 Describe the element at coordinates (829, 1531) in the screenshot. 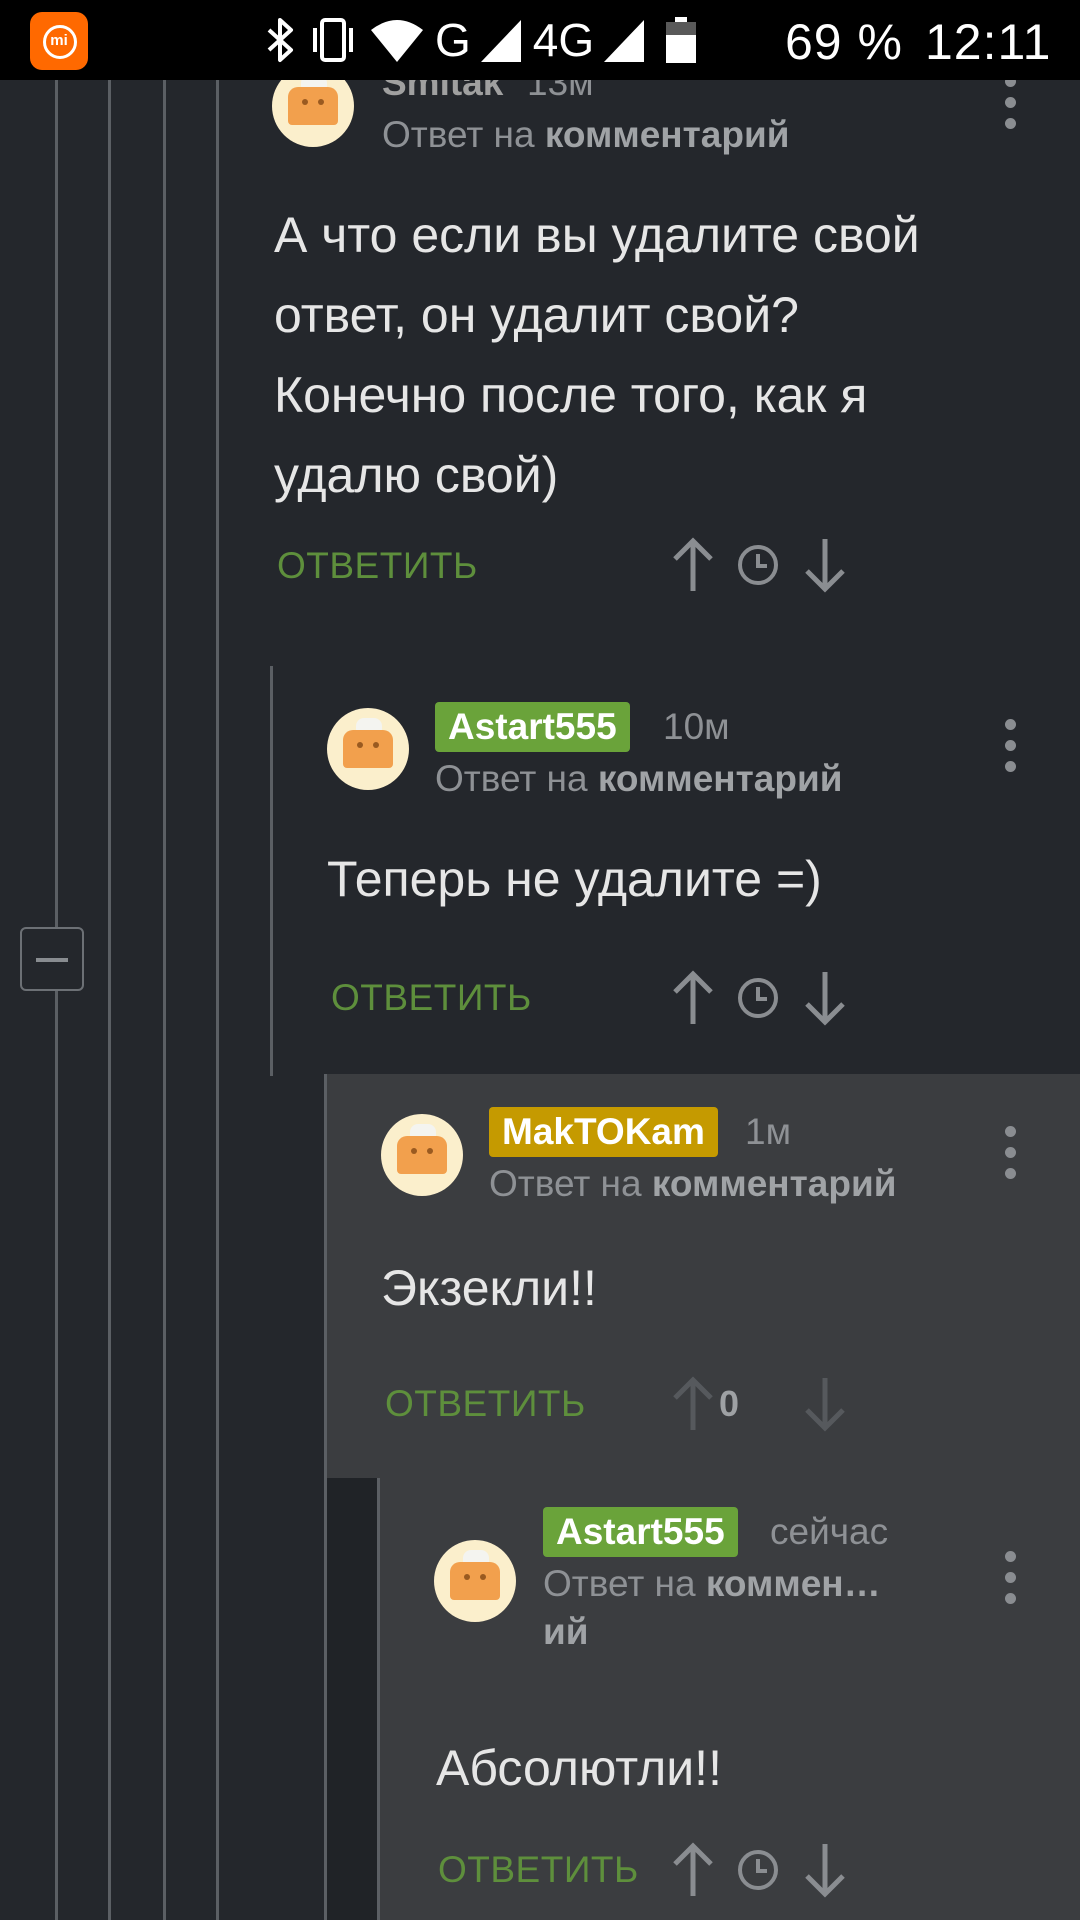

I see `comment-time: сейчас` at that location.